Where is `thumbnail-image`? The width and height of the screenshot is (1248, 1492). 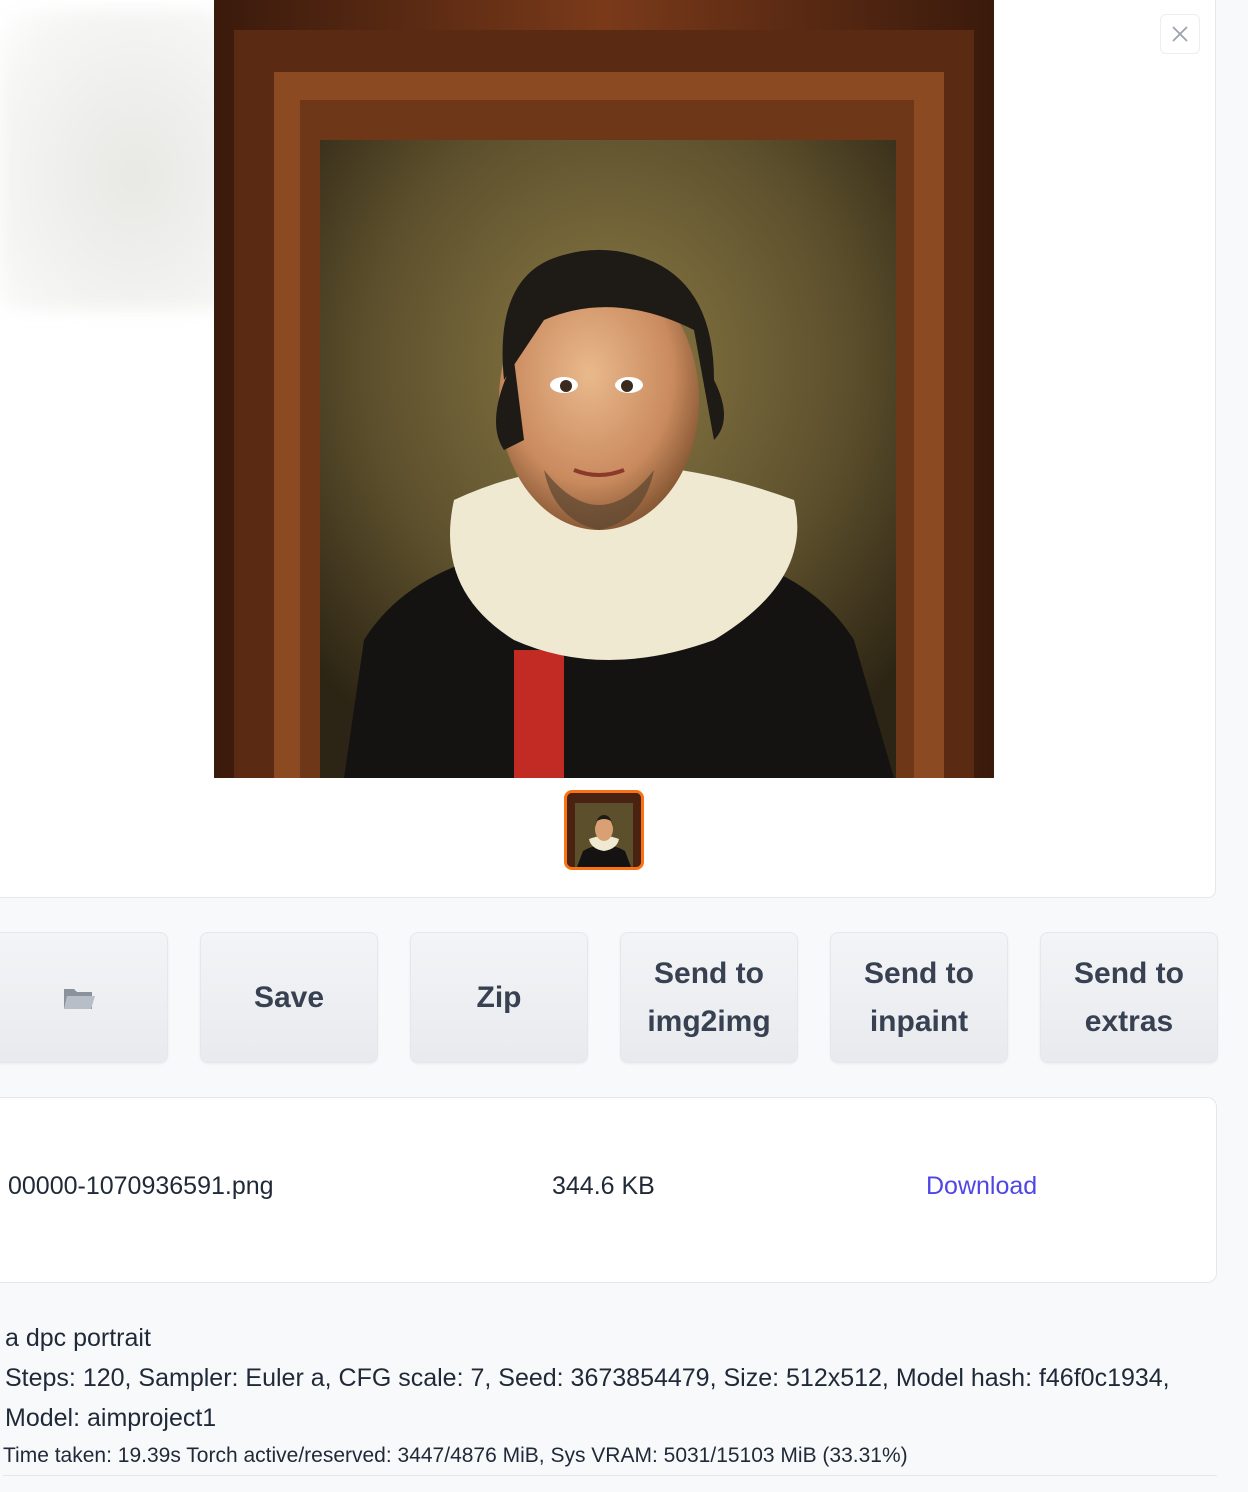
thumbnail-image is located at coordinates (604, 830).